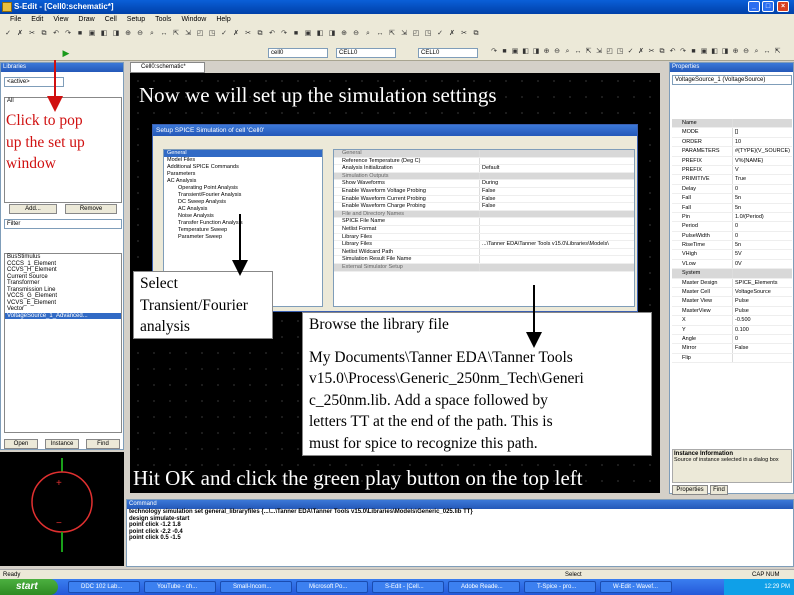  I want to click on instance-property-row: Delay 0, so click(732, 189).